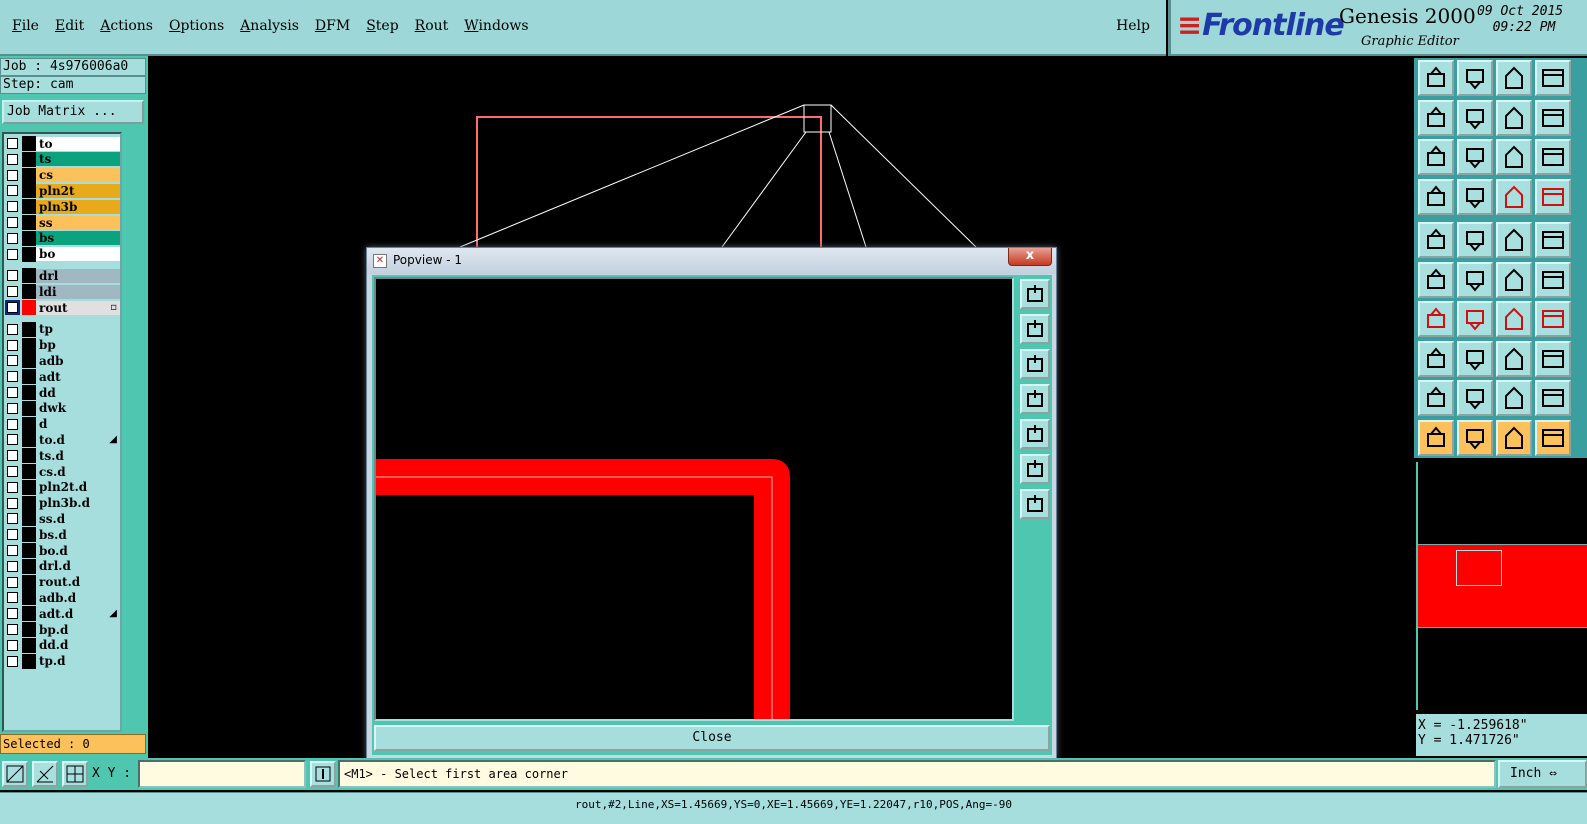 The image size is (1587, 824). I want to click on open-step-tool-button, so click(1436, 78).